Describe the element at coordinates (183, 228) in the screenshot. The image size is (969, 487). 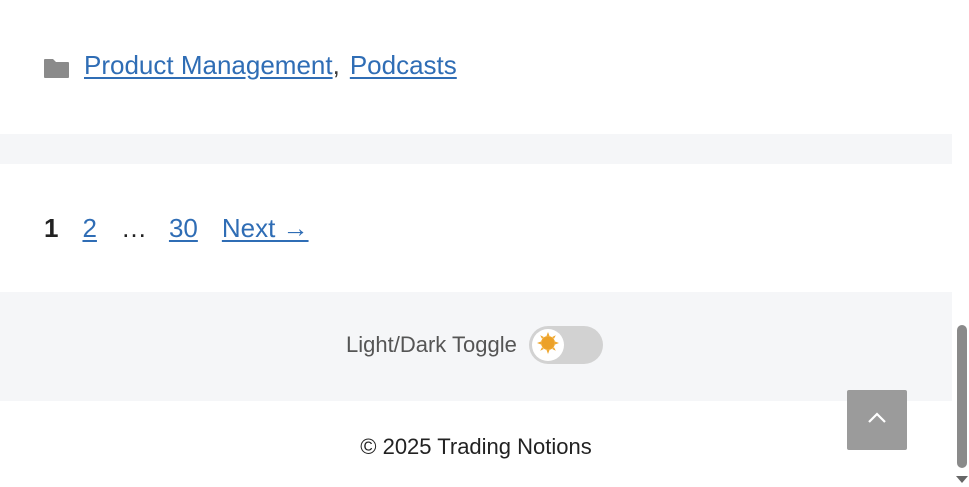
I see `page-link-30: 30` at that location.